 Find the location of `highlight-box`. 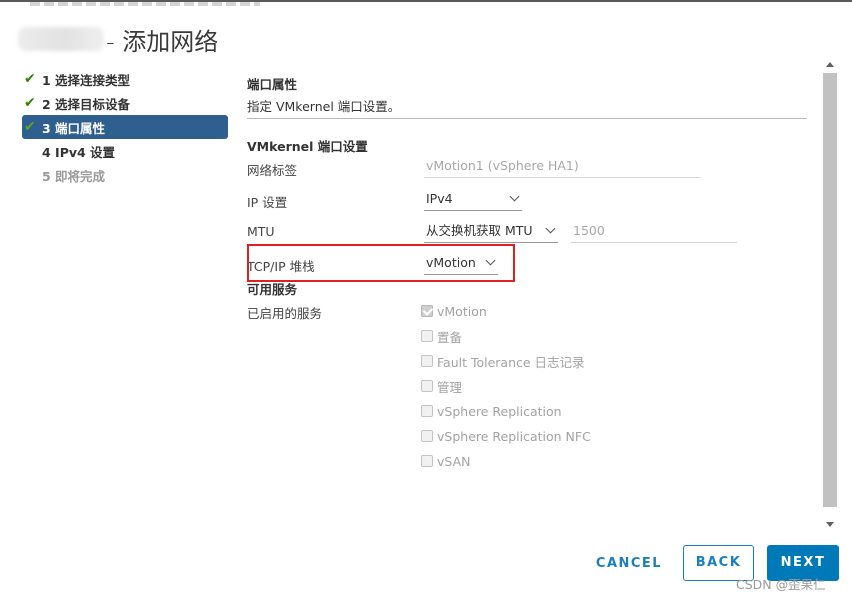

highlight-box is located at coordinates (381, 263).